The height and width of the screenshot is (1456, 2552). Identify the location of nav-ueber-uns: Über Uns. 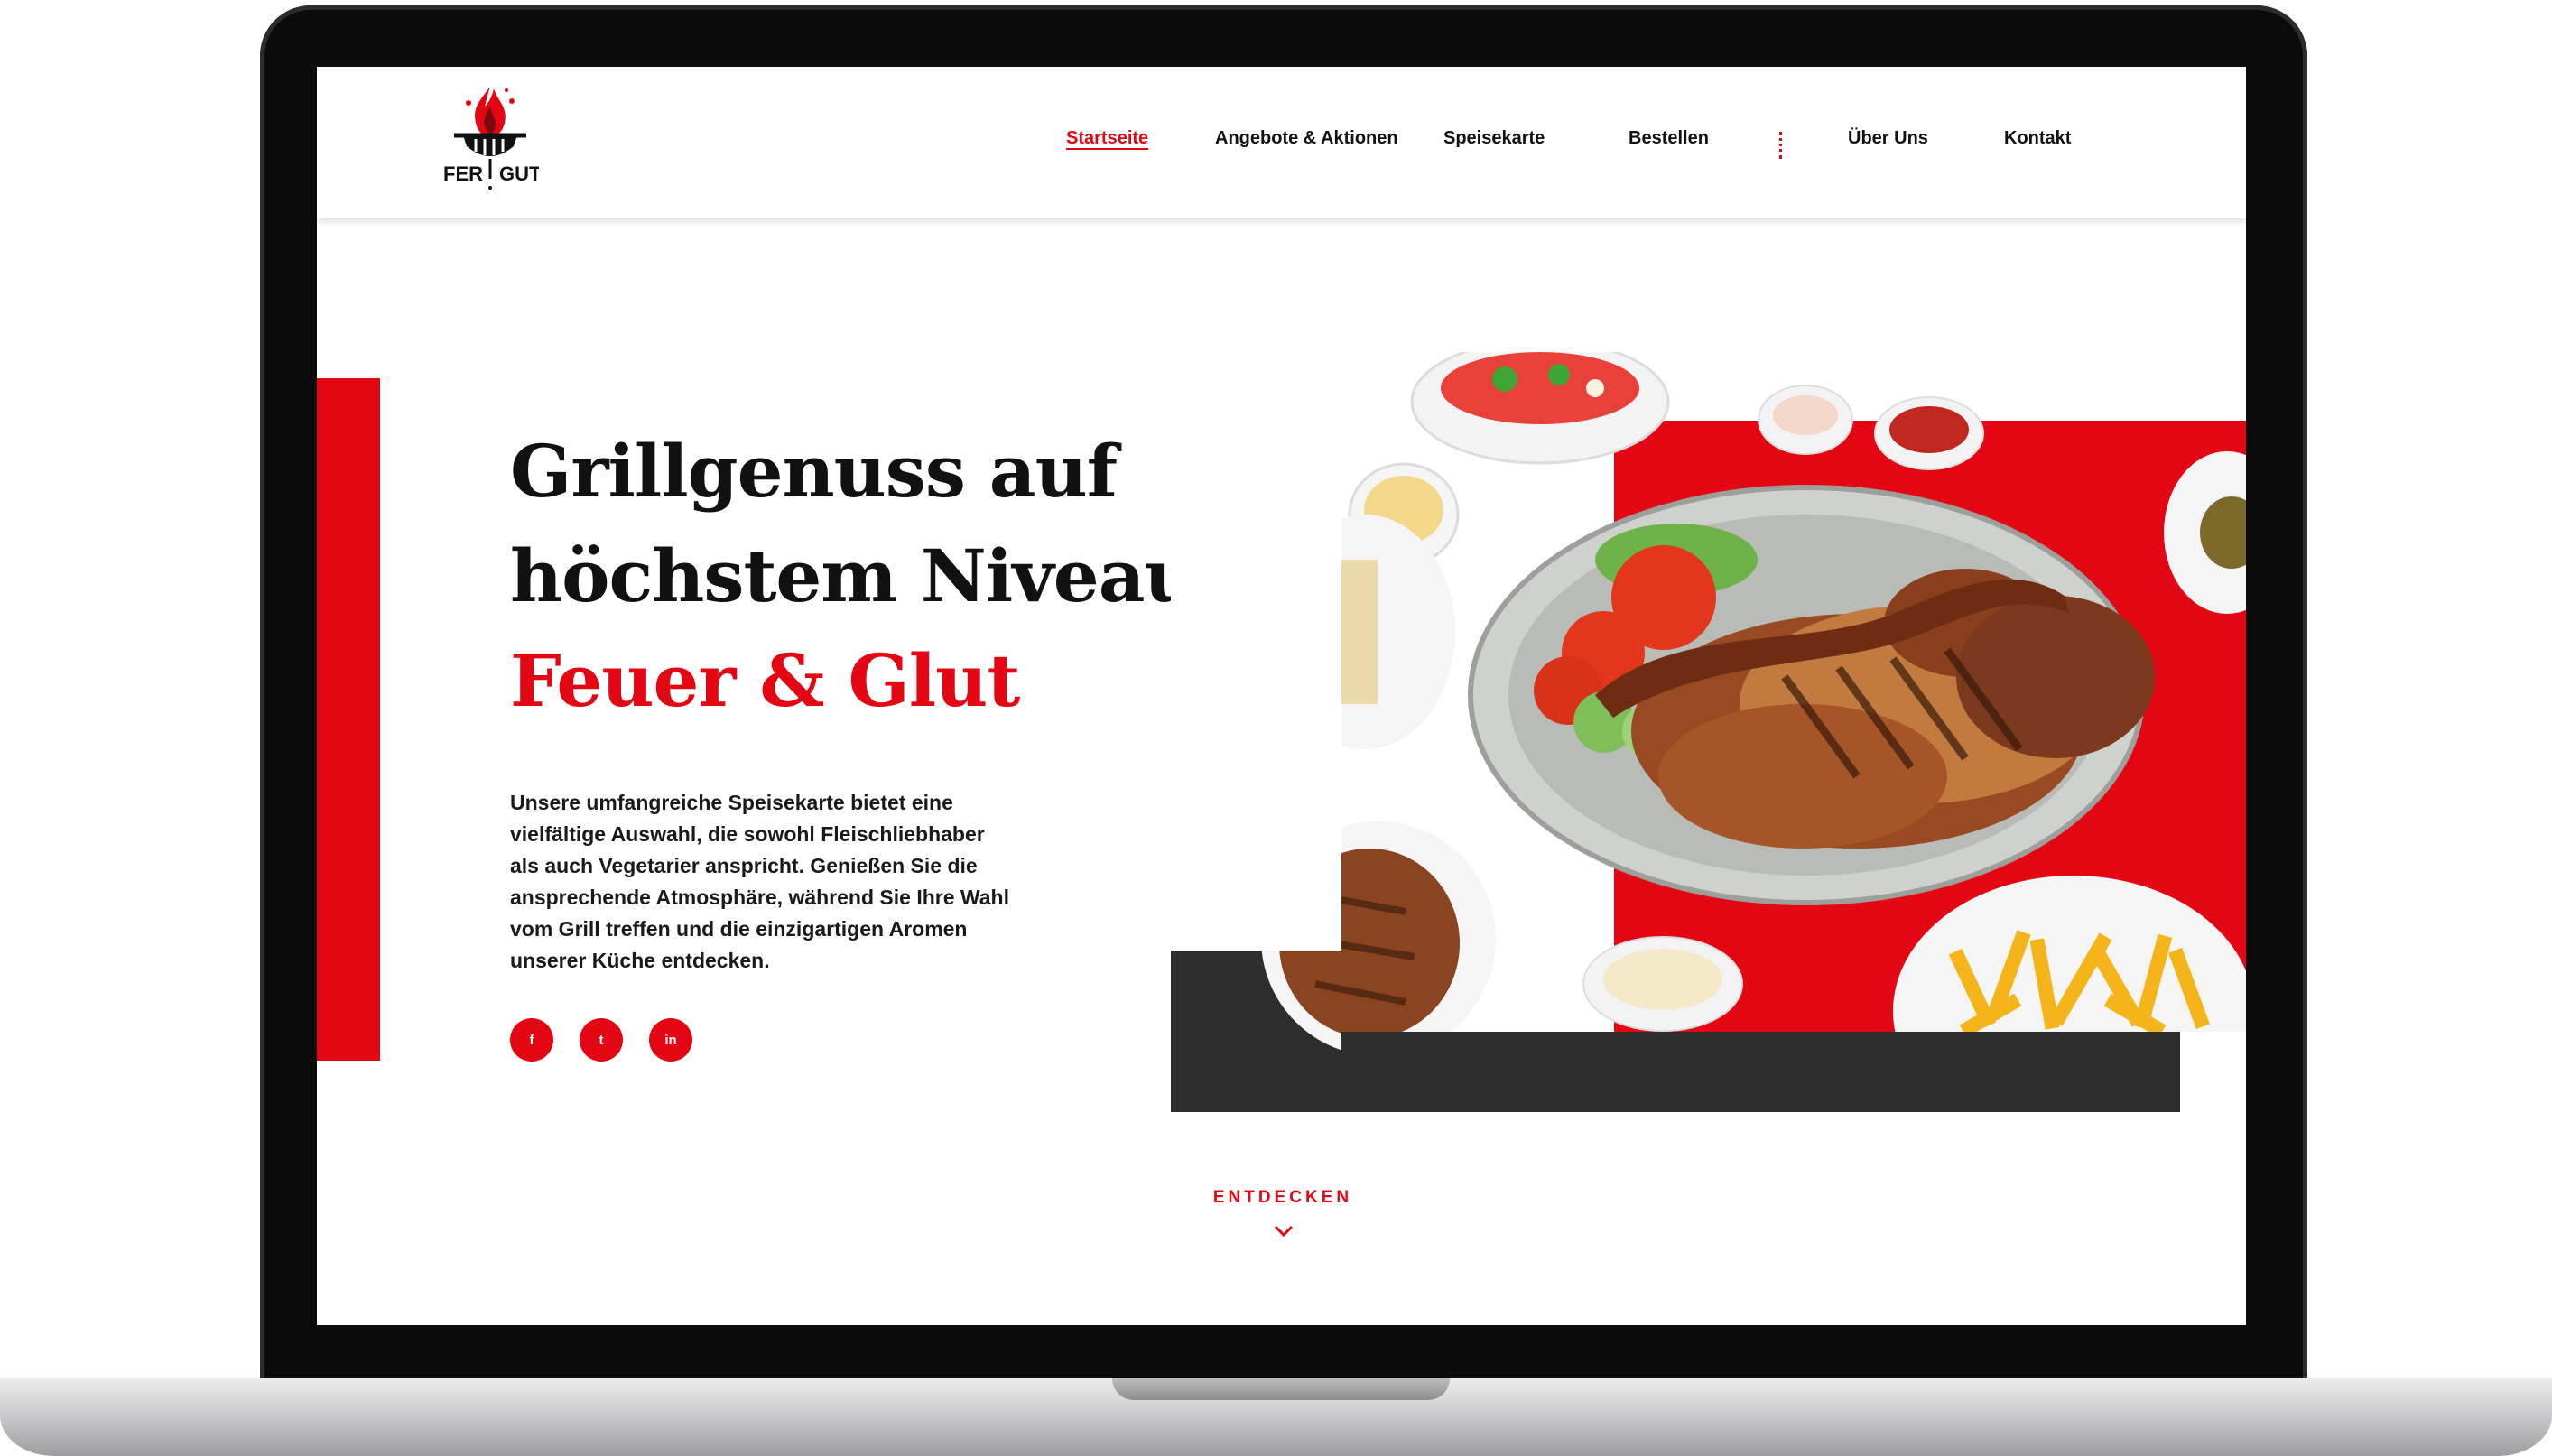
(1888, 139).